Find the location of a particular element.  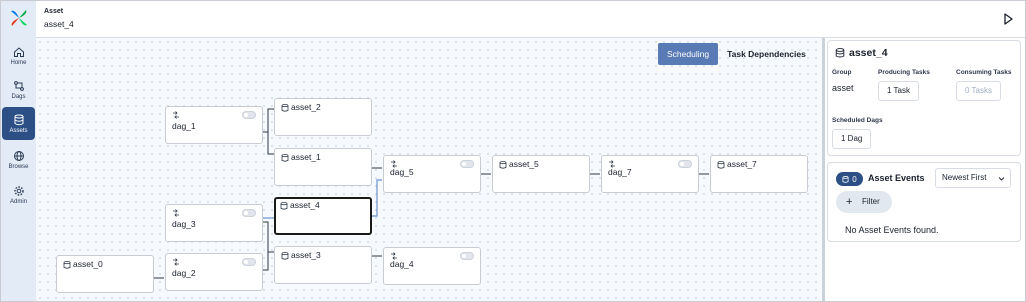

sidebar-item-label: Browse is located at coordinates (18, 166).